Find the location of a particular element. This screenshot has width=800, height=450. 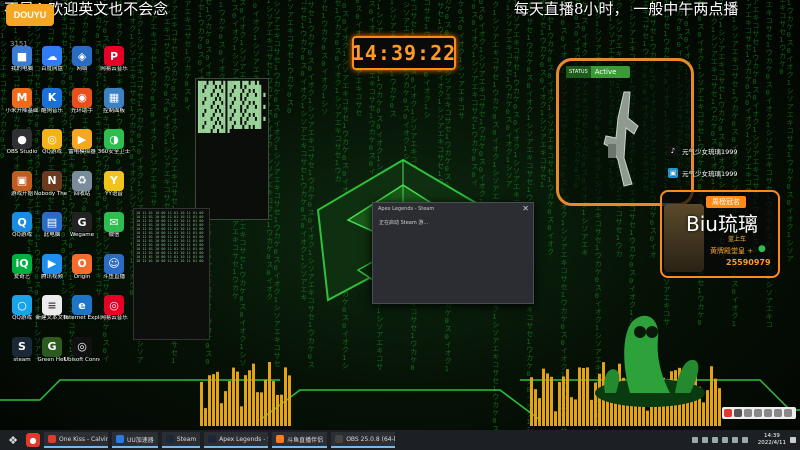

desktop-icon: ▦ 控制面板 is located at coordinates (114, 101).